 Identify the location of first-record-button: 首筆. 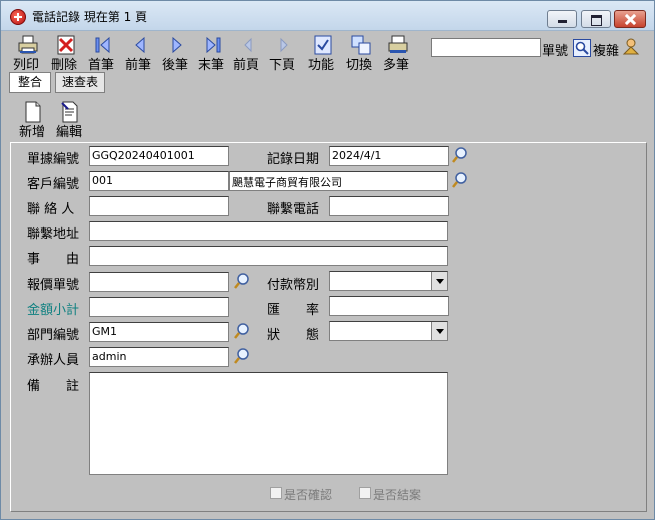
(101, 53).